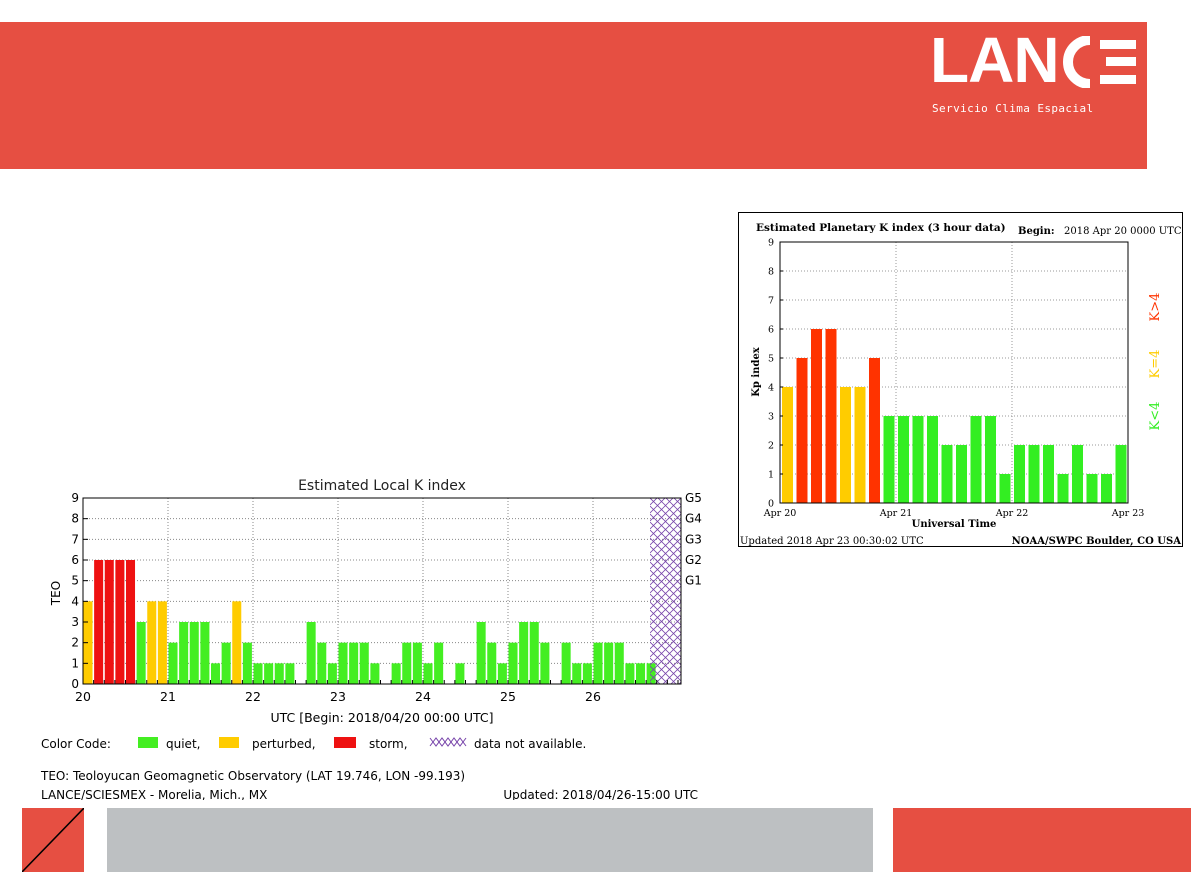 This screenshot has width=1191, height=893. What do you see at coordinates (75, 498) in the screenshot?
I see `c1-y-tick-label: 9` at bounding box center [75, 498].